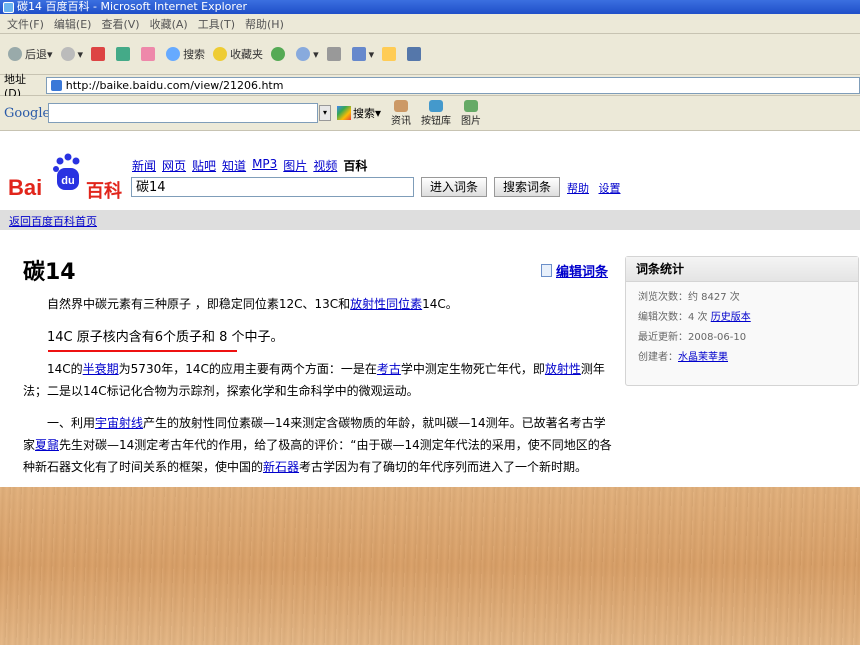  I want to click on top-links: 帮助 设置, so click(597, 188).